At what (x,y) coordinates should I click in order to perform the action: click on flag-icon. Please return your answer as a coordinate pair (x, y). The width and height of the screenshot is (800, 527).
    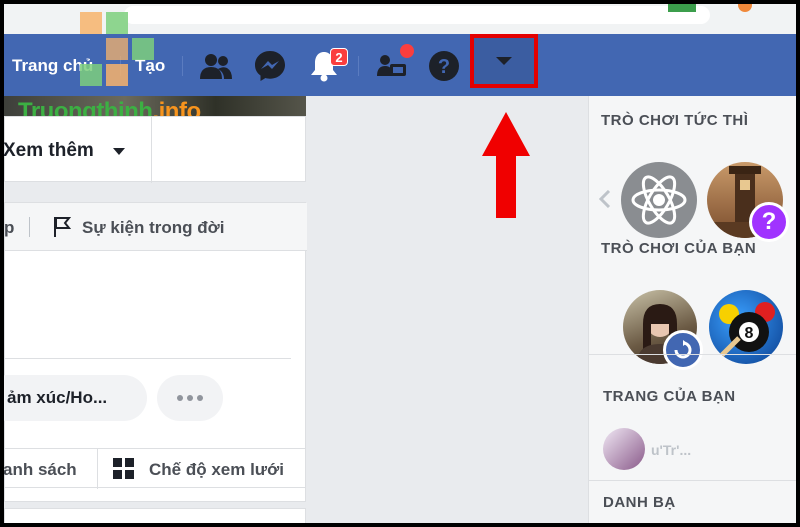
    Looking at the image, I should click on (62, 227).